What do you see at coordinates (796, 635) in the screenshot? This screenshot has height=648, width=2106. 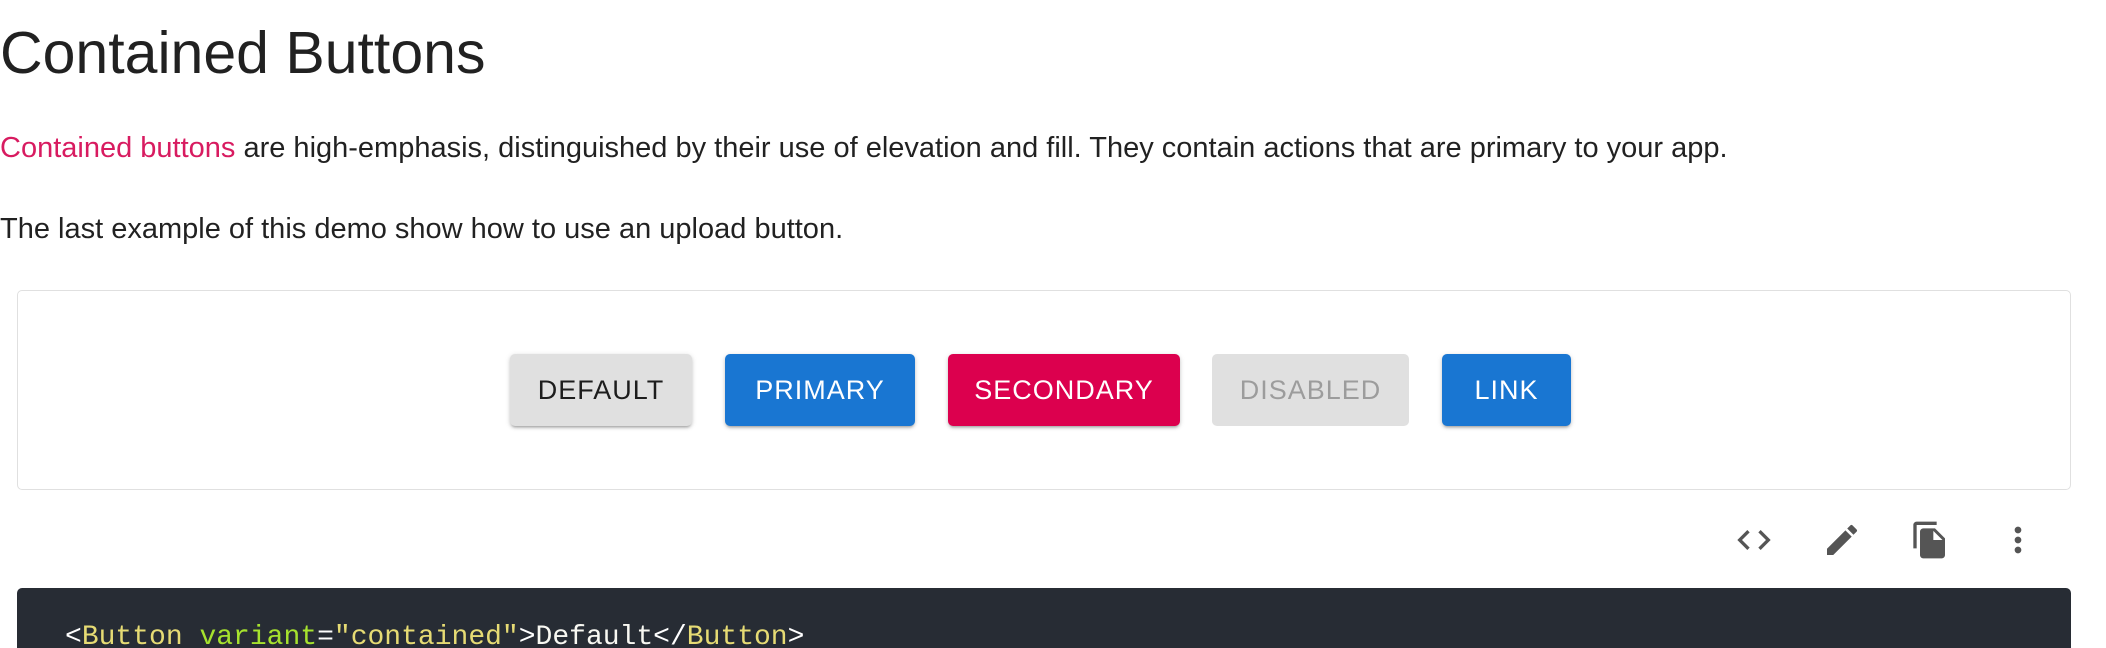 I see `code-end-close: >` at bounding box center [796, 635].